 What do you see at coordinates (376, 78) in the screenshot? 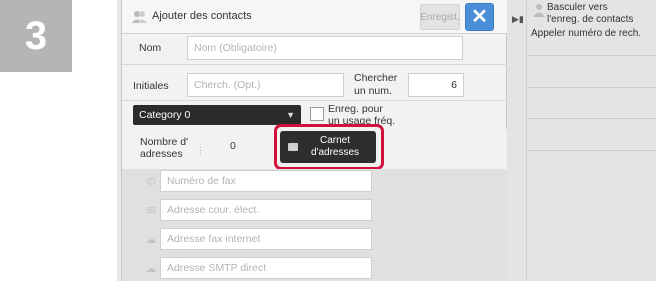
I see `search-number-label-line1: Chercher` at bounding box center [376, 78].